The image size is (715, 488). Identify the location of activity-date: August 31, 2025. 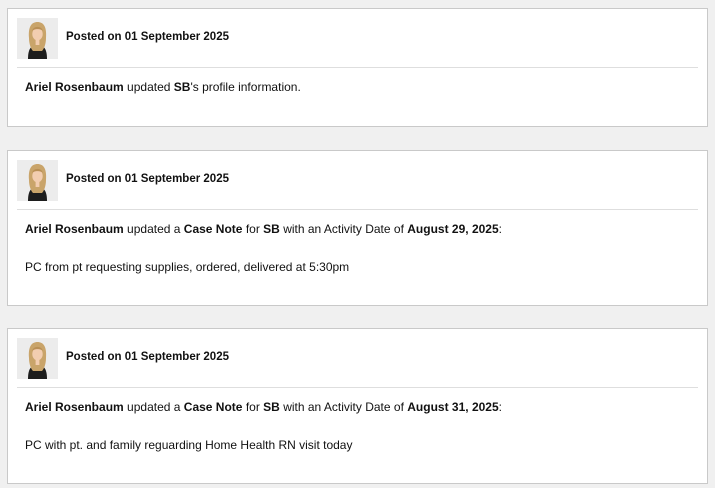
(453, 407).